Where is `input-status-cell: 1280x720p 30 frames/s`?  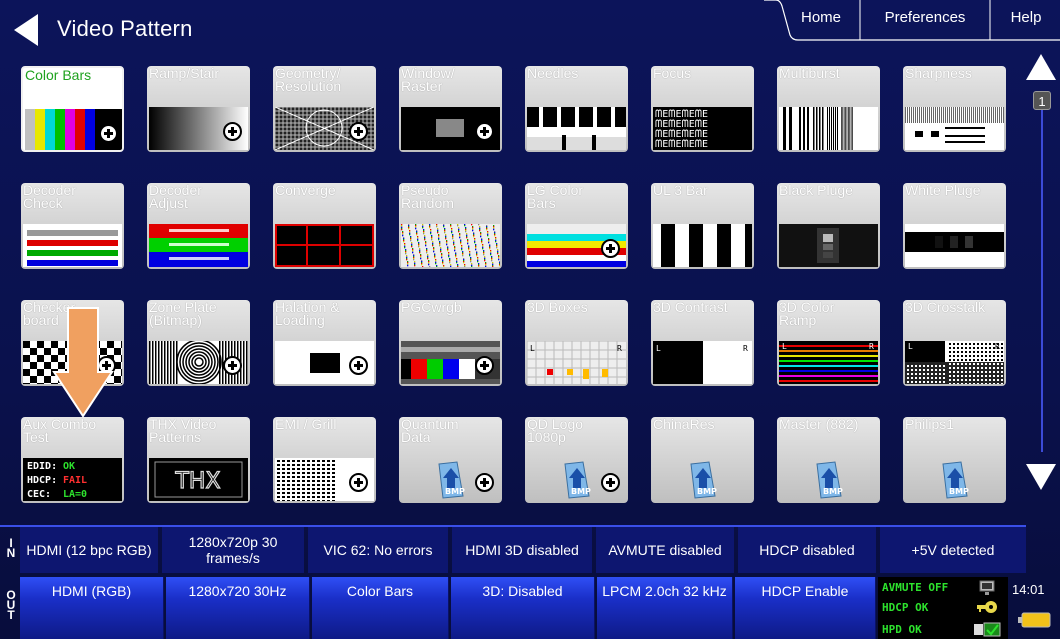 input-status-cell: 1280x720p 30 frames/s is located at coordinates (233, 550).